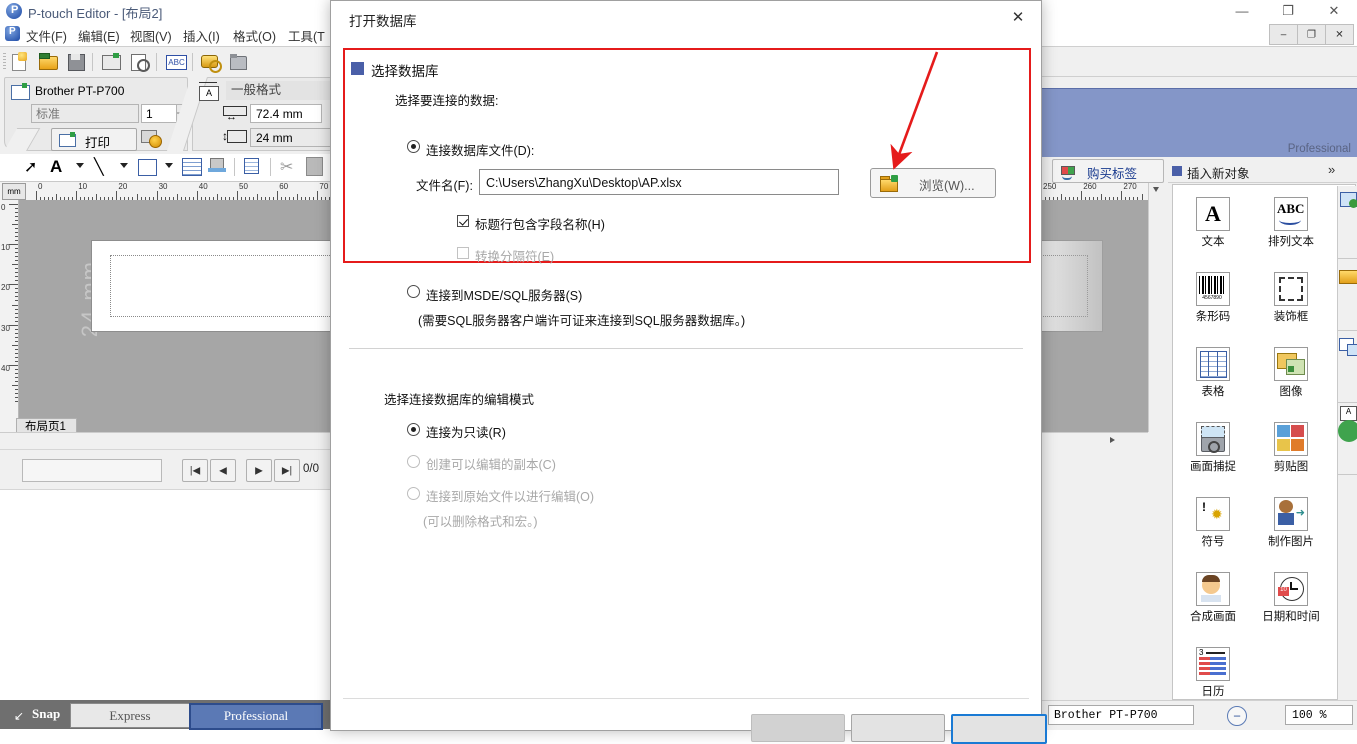 The width and height of the screenshot is (1357, 744). I want to click on maximize-icon: ❐, so click(1288, 10).